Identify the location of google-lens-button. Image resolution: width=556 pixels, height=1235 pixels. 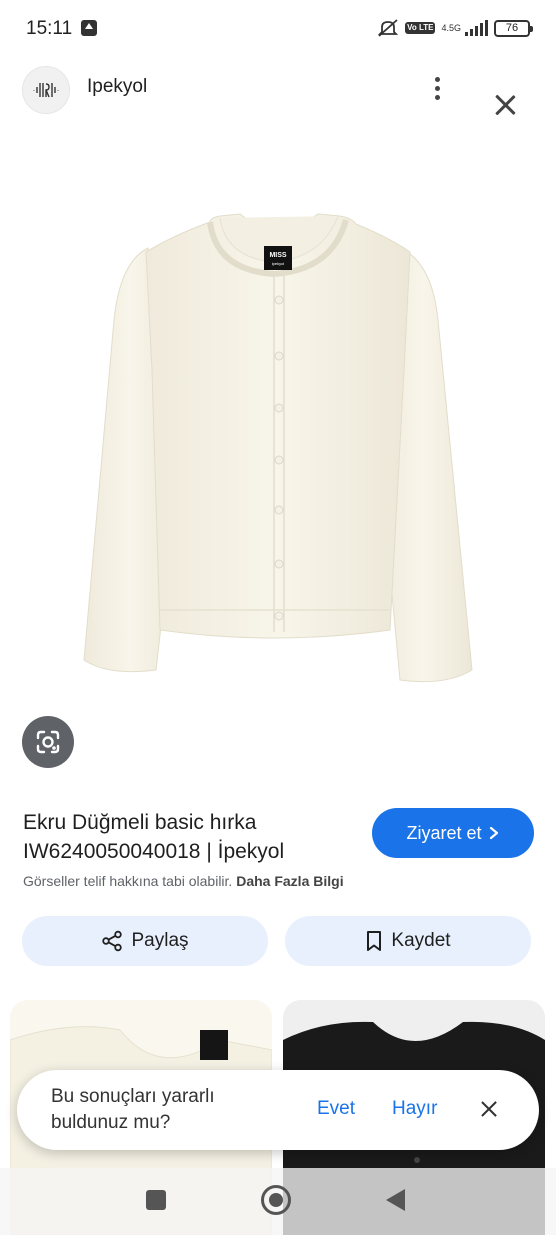
(48, 742).